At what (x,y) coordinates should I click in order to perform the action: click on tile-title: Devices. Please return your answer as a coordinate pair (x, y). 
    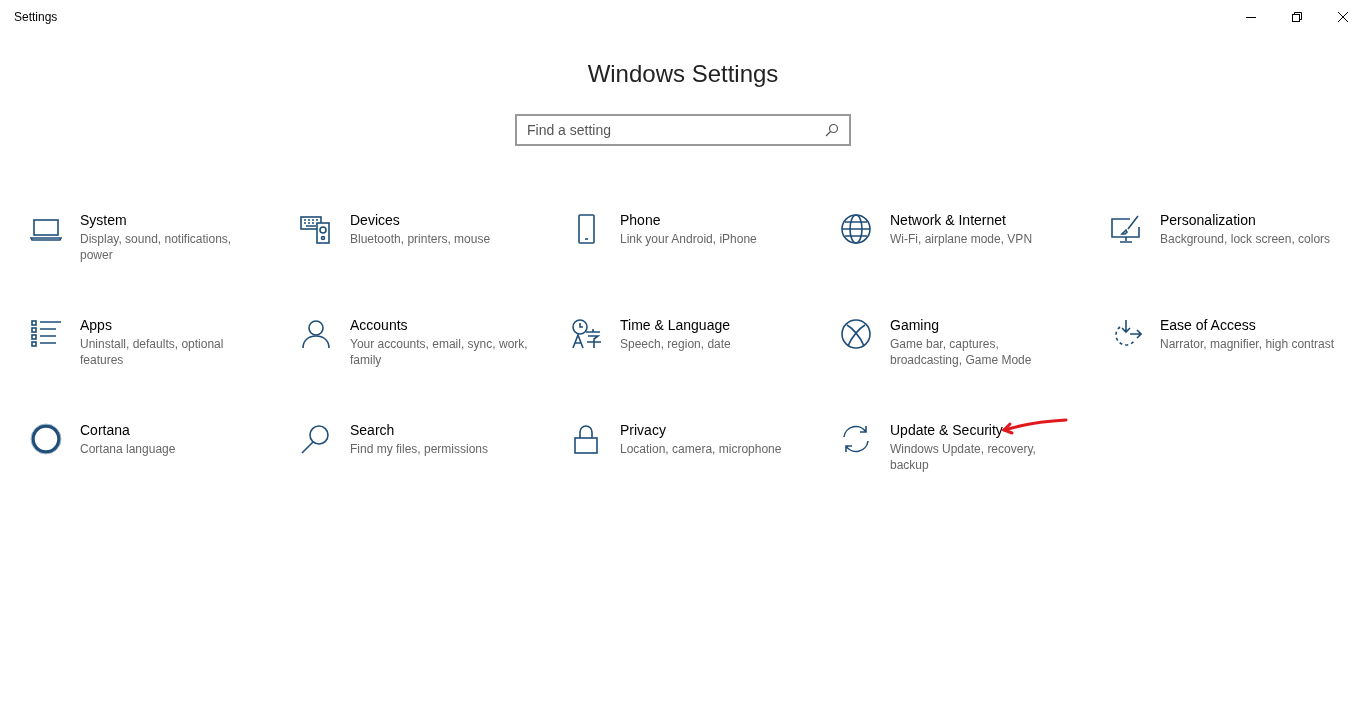
    Looking at the image, I should click on (375, 220).